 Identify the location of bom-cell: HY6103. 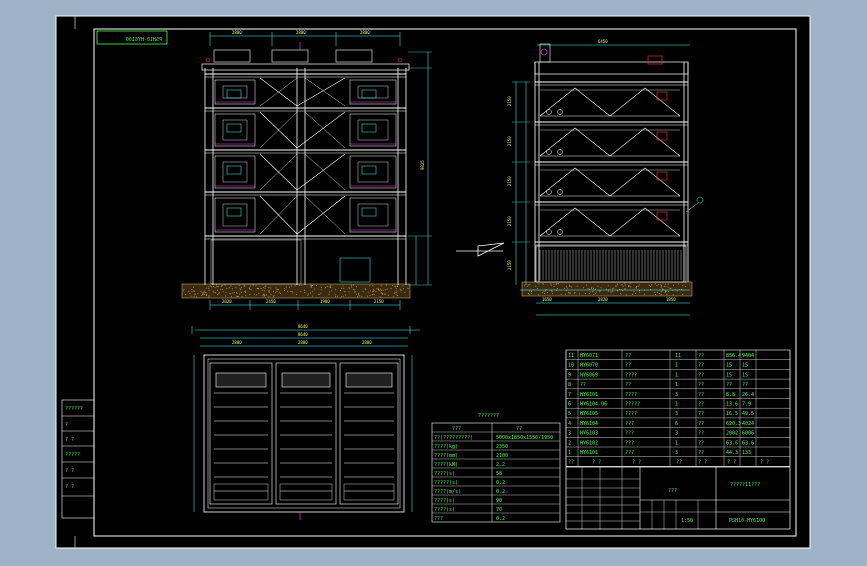
(589, 434).